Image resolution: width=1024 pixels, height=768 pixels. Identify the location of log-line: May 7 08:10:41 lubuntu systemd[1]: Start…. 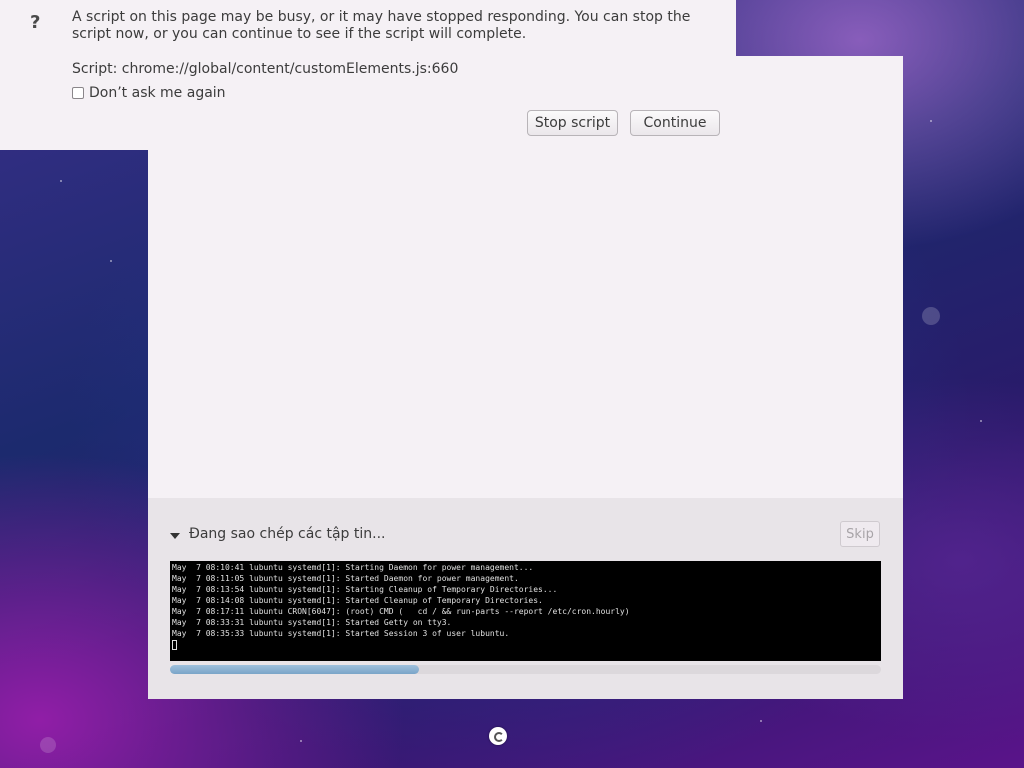
(353, 567).